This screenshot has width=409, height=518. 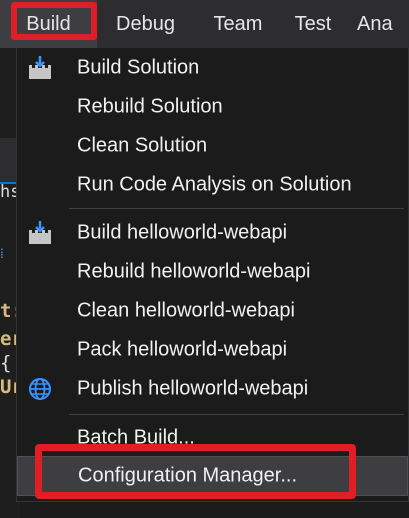 I want to click on menu-item-label: Rebuild Solution, so click(x=150, y=106).